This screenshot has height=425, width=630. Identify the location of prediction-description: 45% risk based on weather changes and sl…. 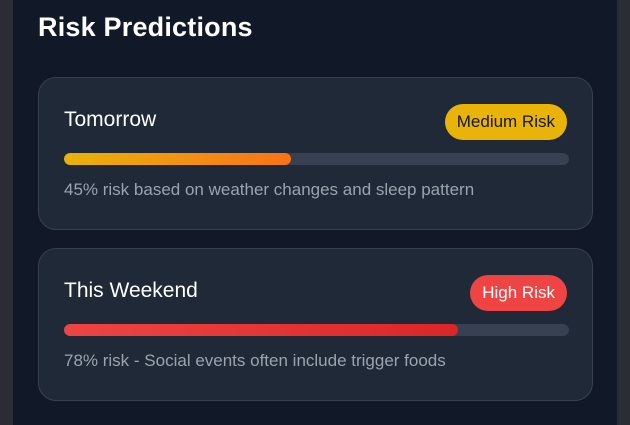
(269, 189).